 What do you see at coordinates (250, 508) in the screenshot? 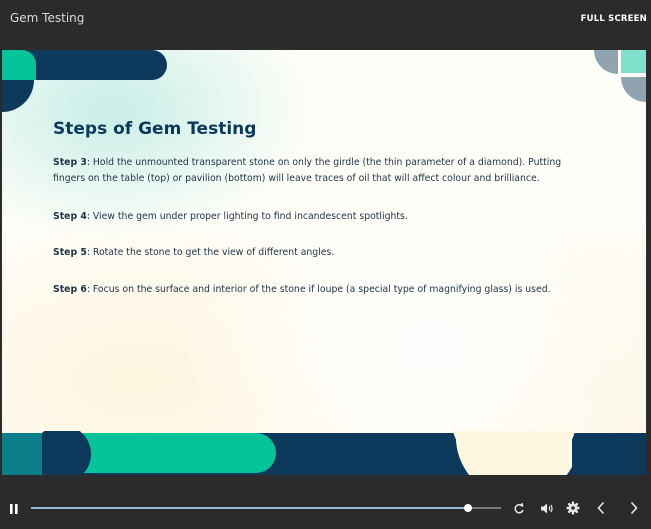
I see `progress-fill` at bounding box center [250, 508].